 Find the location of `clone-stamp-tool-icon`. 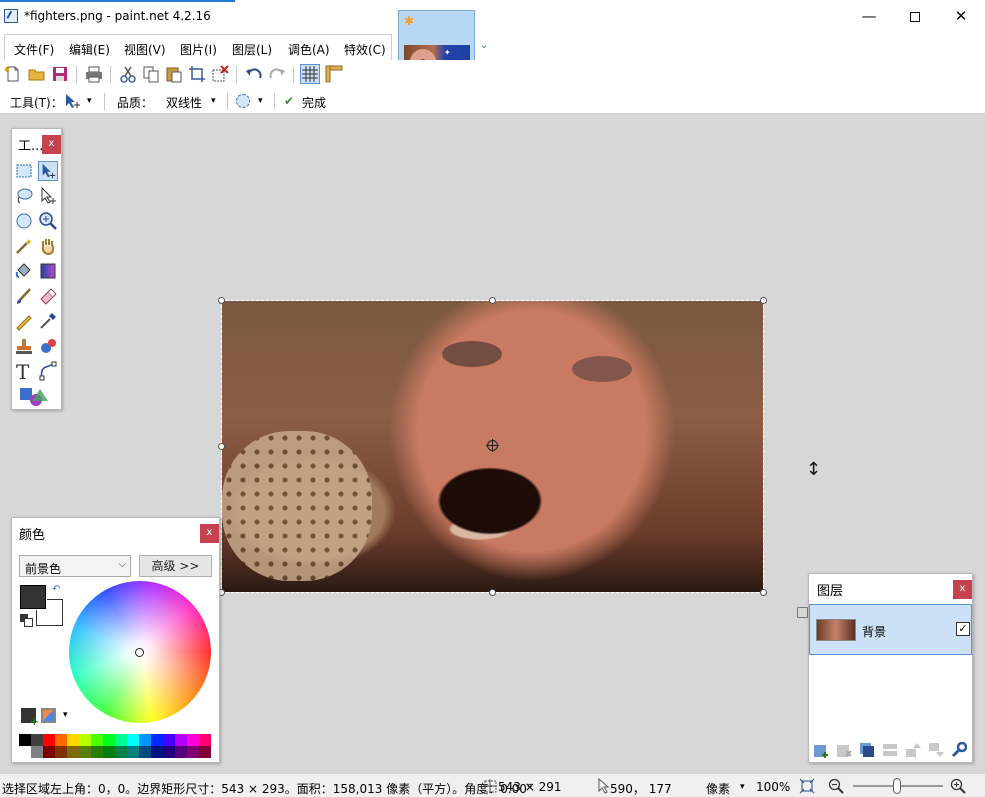

clone-stamp-tool-icon is located at coordinates (24, 346).